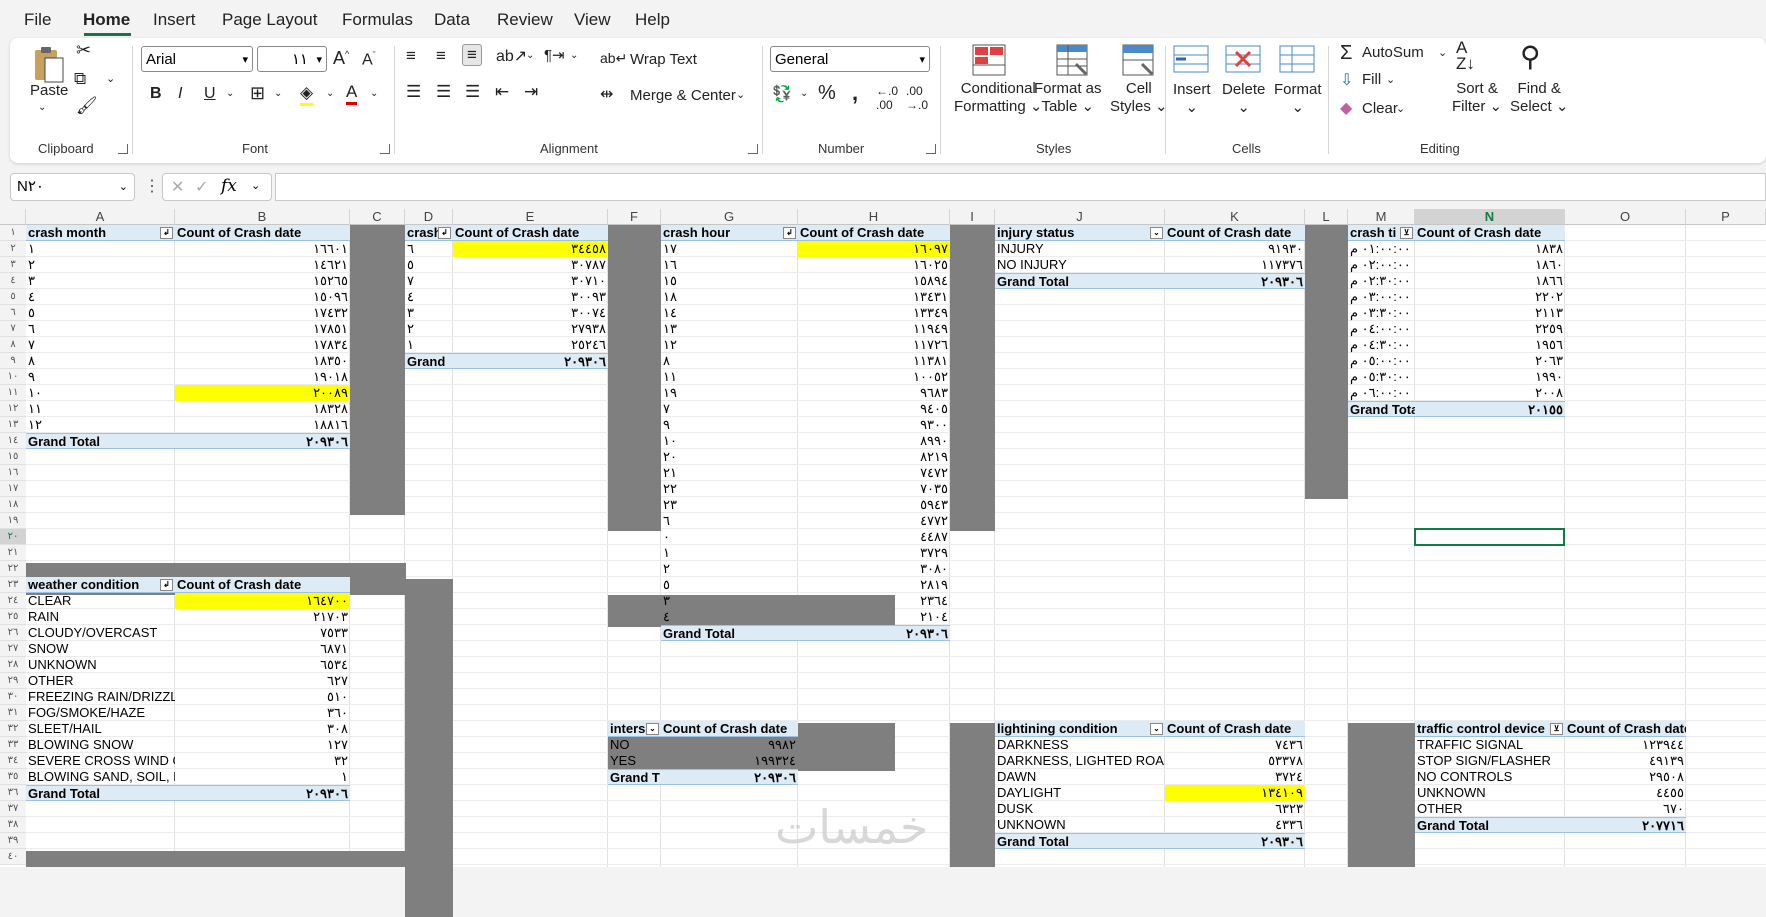 Image resolution: width=1766 pixels, height=917 pixels. What do you see at coordinates (13, 249) in the screenshot?
I see `row-header: ٢` at bounding box center [13, 249].